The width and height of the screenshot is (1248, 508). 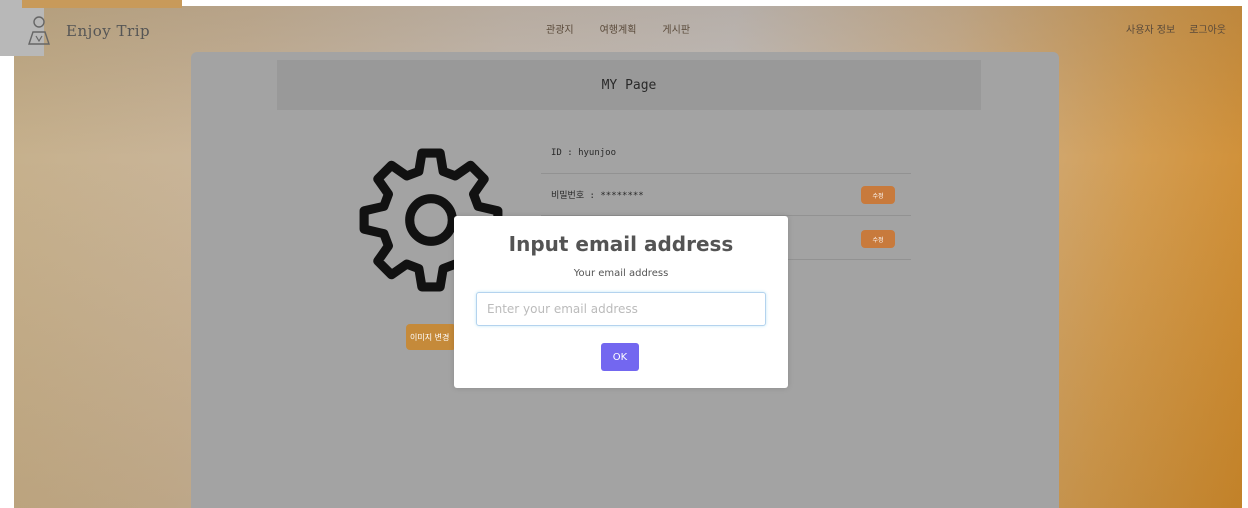 What do you see at coordinates (1176, 28) in the screenshot?
I see `nav-right: 사용자 정보 로그아웃` at bounding box center [1176, 28].